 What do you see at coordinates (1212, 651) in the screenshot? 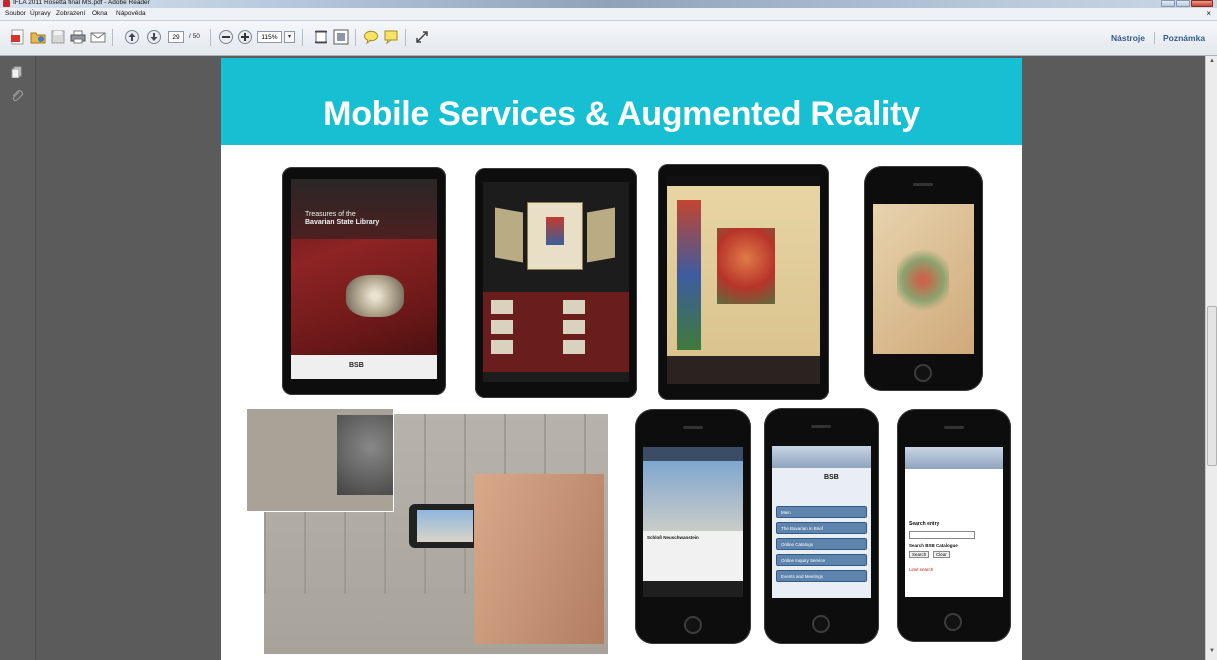
I see `scroll-down-icon: ▼` at bounding box center [1212, 651].